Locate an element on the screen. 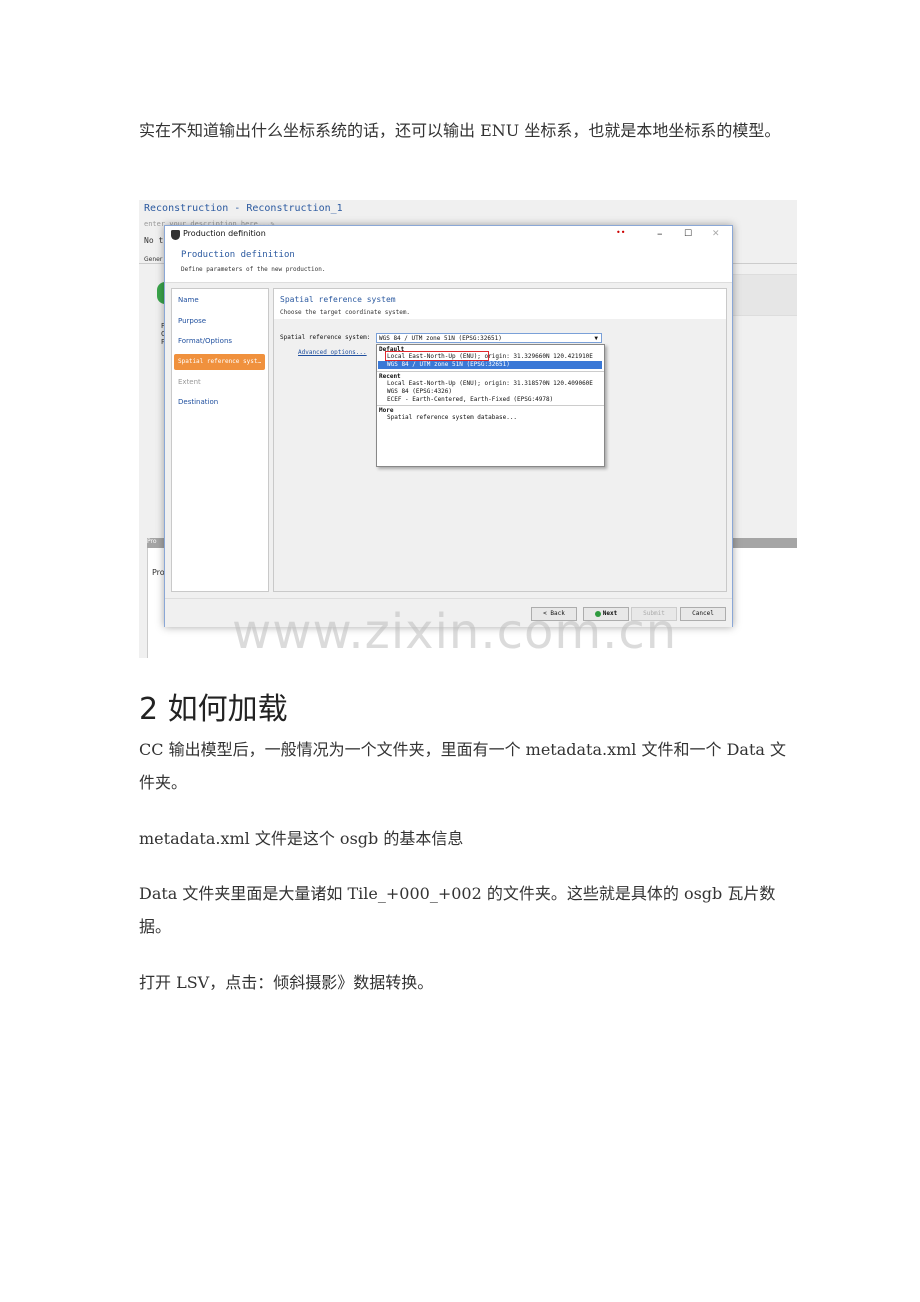  background-tab: Gener is located at coordinates (153, 259).